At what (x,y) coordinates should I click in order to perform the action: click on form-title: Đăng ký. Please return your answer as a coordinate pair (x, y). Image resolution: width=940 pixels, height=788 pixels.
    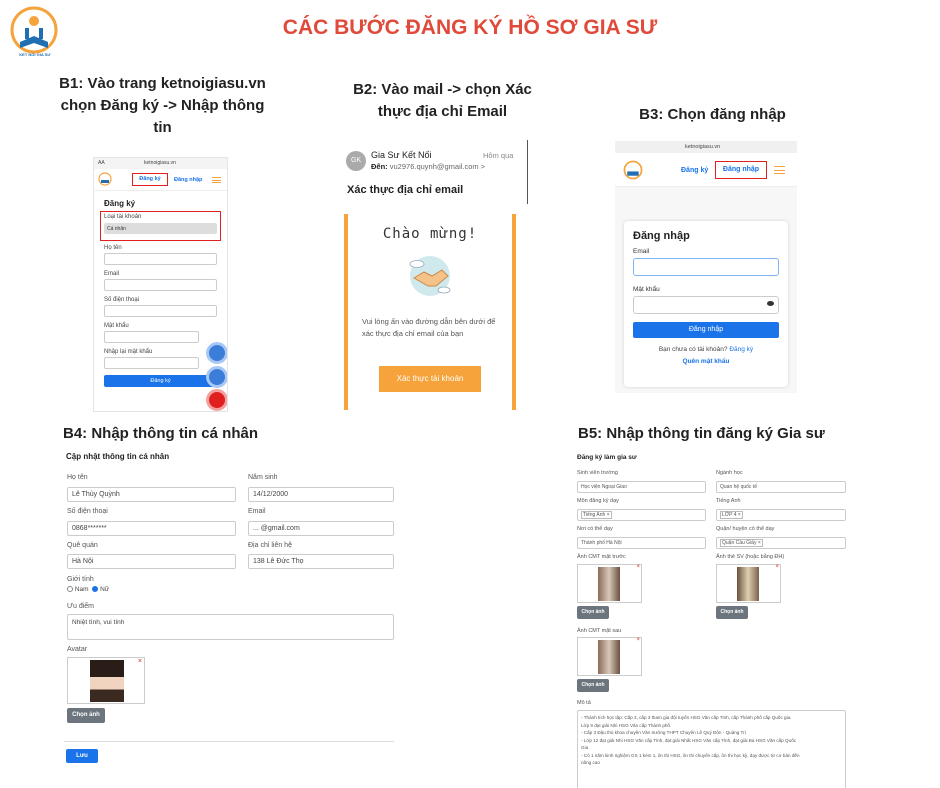
    Looking at the image, I should click on (120, 203).